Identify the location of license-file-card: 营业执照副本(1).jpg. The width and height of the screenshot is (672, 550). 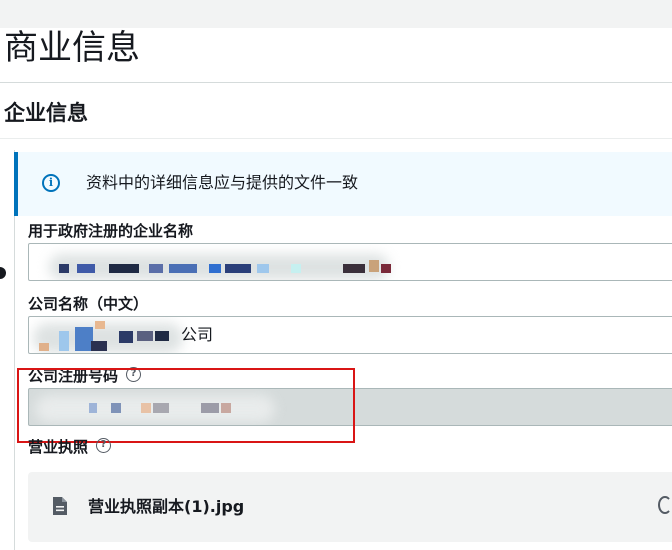
(350, 507).